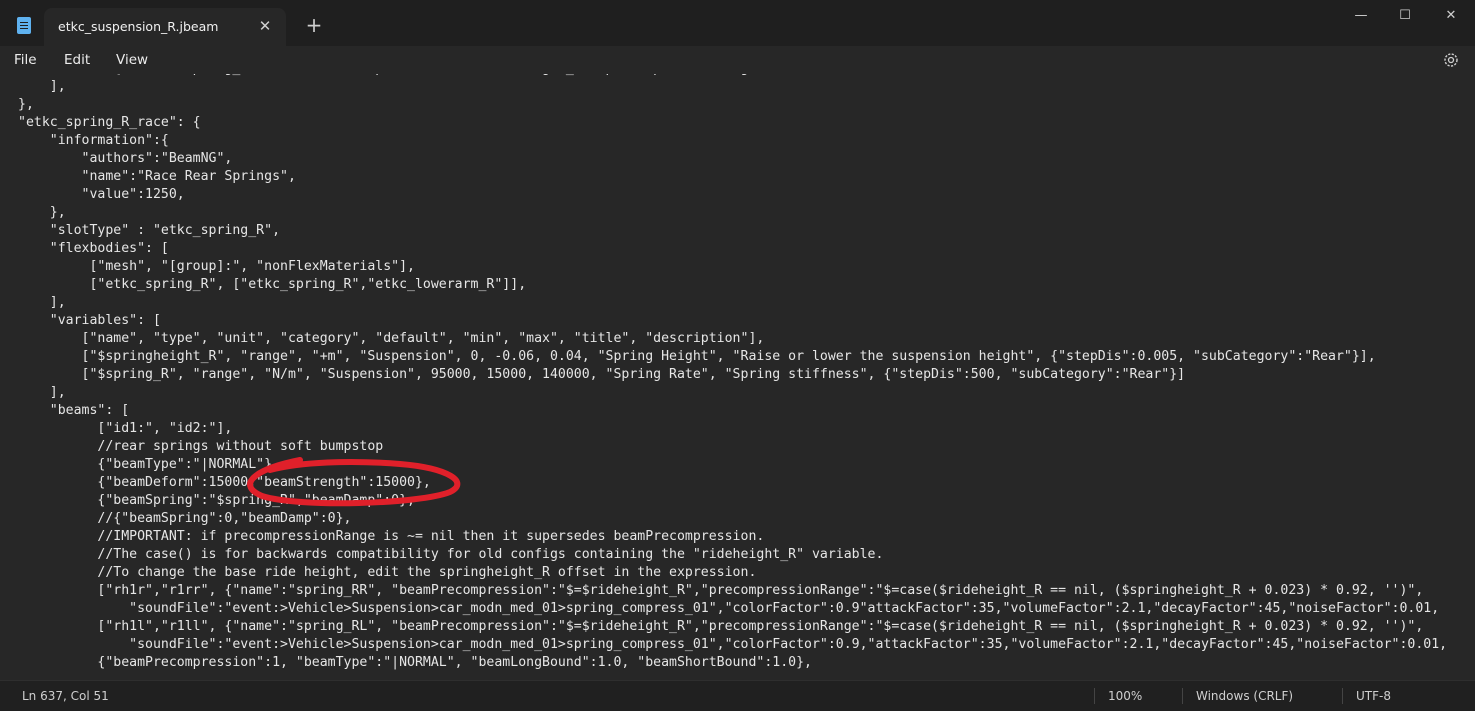  Describe the element at coordinates (125, 428) in the screenshot. I see `code-line: ["id1:", "id2:"],` at that location.